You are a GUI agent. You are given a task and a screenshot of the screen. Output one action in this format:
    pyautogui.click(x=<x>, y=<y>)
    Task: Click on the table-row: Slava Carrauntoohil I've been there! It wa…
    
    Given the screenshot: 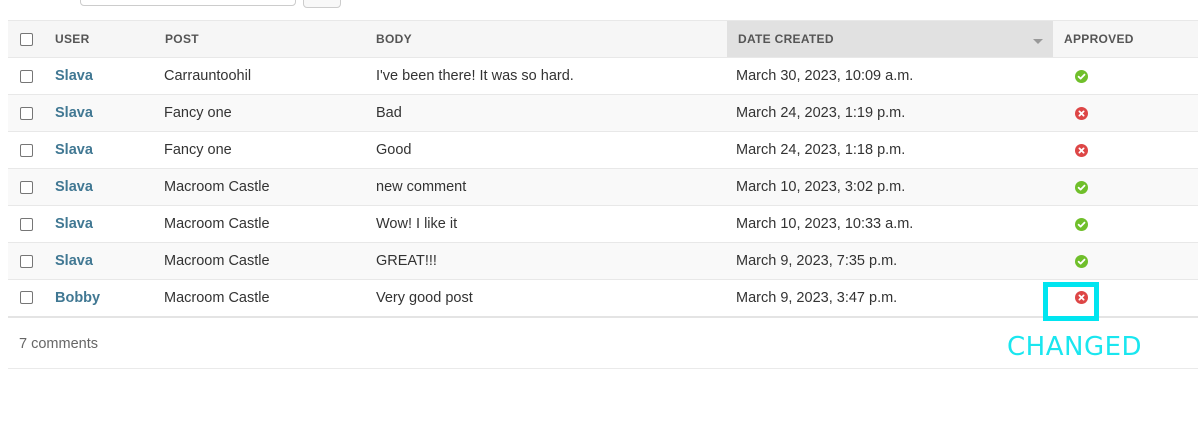 What is the action you would take?
    pyautogui.click(x=603, y=76)
    